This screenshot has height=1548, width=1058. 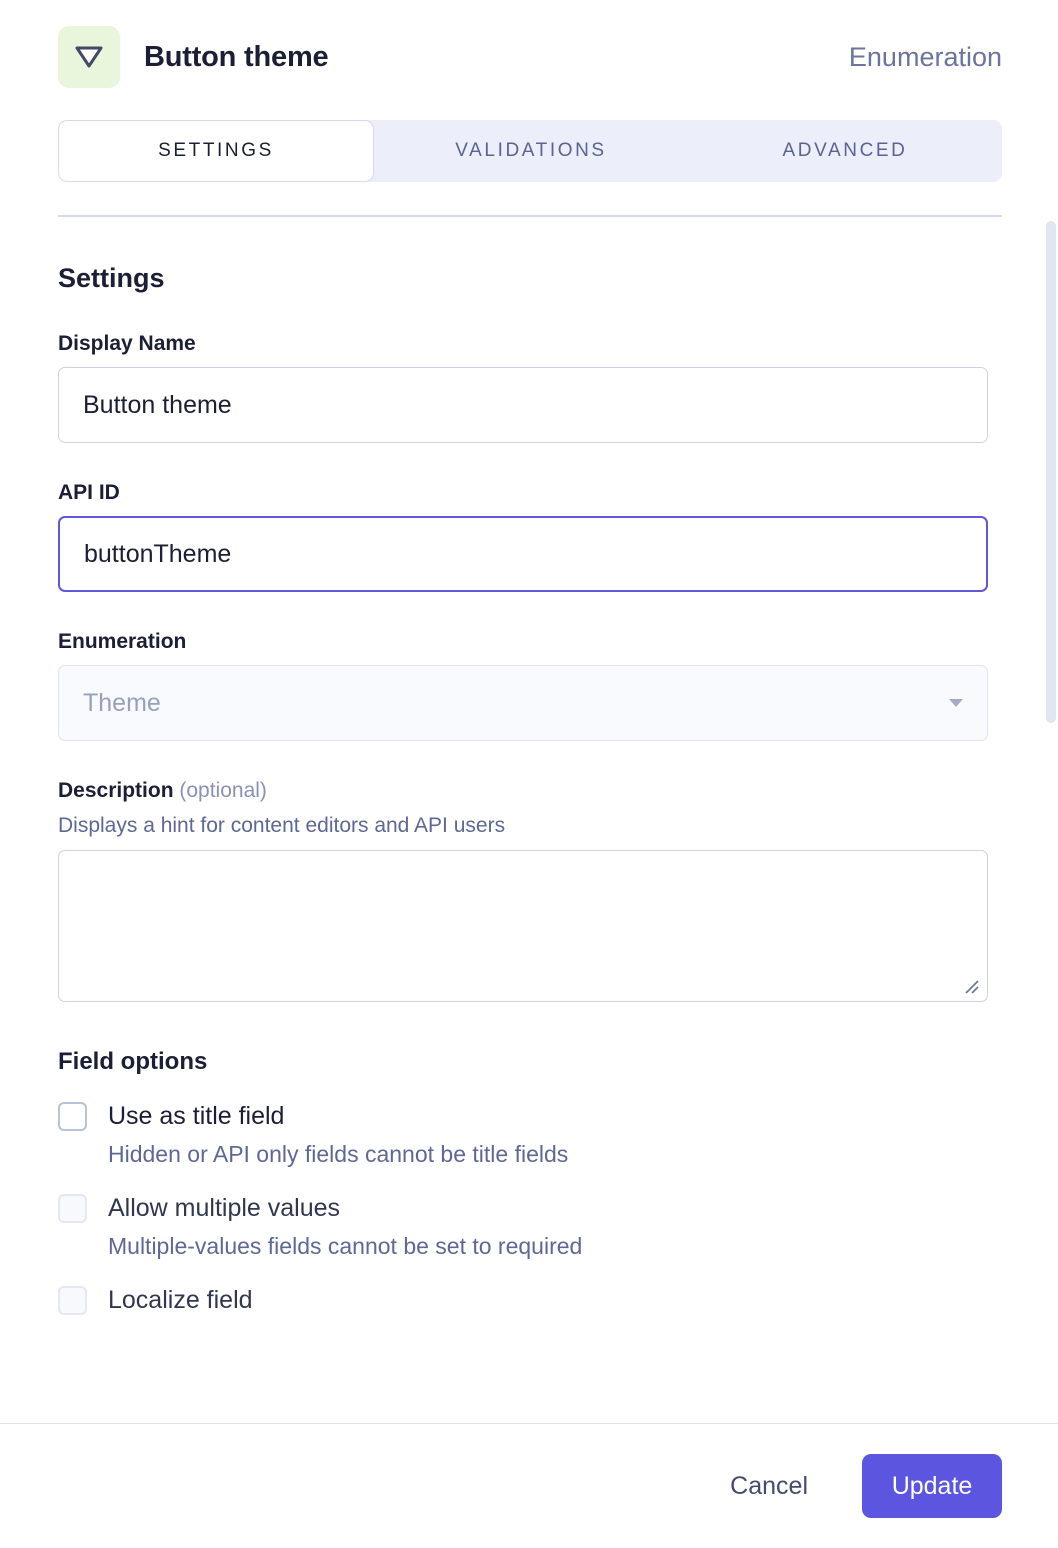 I want to click on display-name-input, so click(x=523, y=405).